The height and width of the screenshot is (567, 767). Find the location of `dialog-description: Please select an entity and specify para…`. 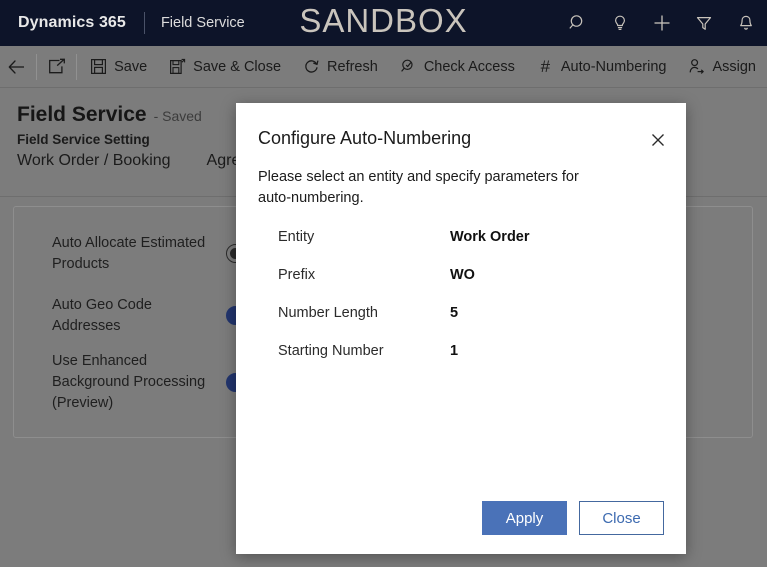

dialog-description: Please select an entity and specify para… is located at coordinates (418, 187).